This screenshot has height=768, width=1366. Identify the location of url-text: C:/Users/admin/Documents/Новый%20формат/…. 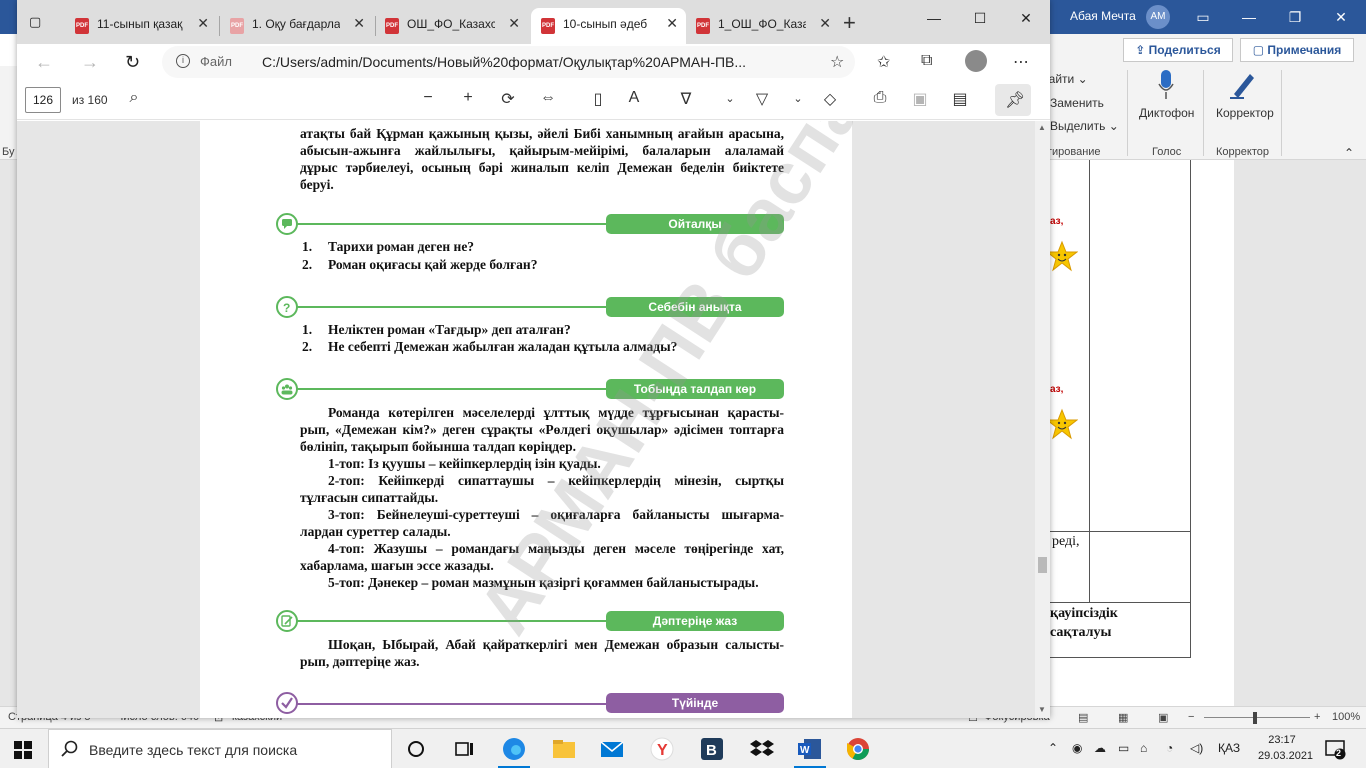
(542, 62).